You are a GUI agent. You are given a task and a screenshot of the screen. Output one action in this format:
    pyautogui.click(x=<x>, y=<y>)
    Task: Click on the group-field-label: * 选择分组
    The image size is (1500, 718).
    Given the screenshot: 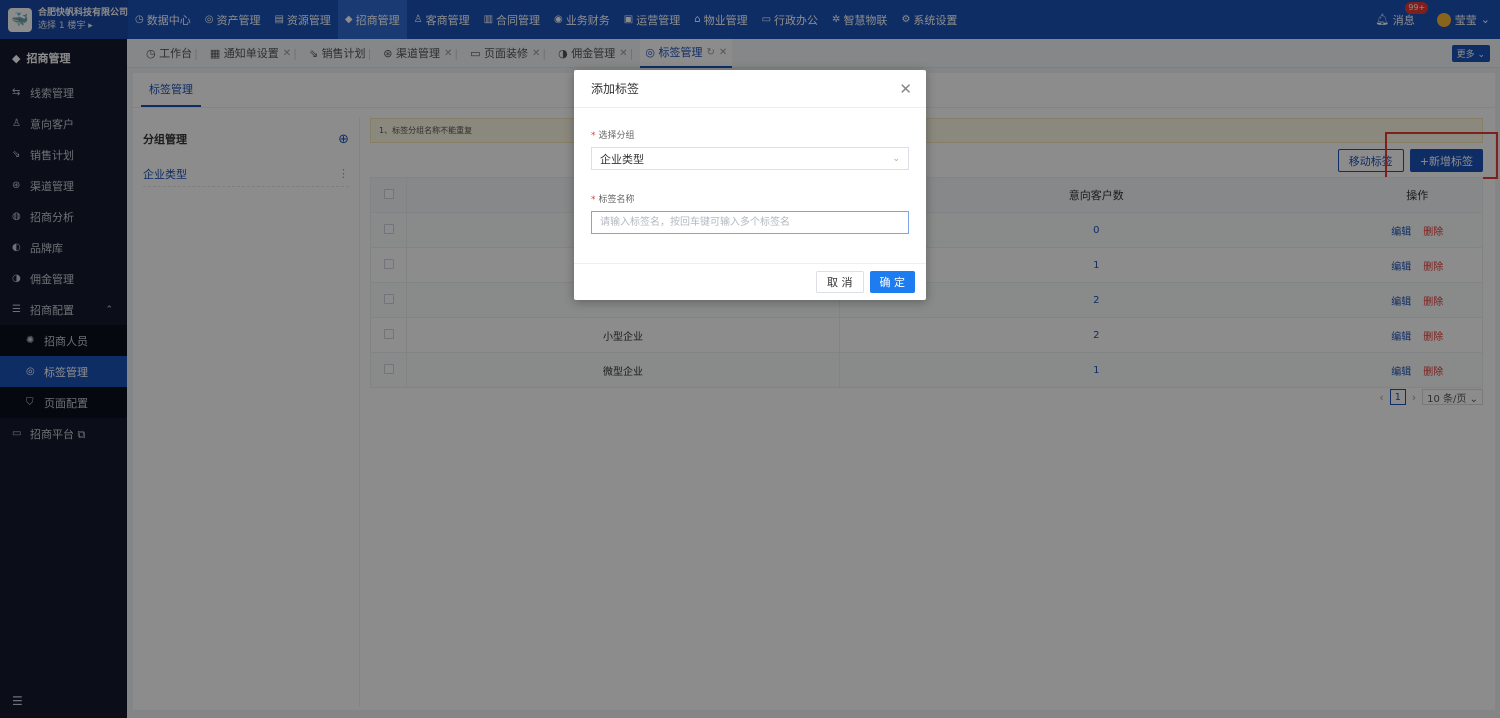 What is the action you would take?
    pyautogui.click(x=613, y=136)
    